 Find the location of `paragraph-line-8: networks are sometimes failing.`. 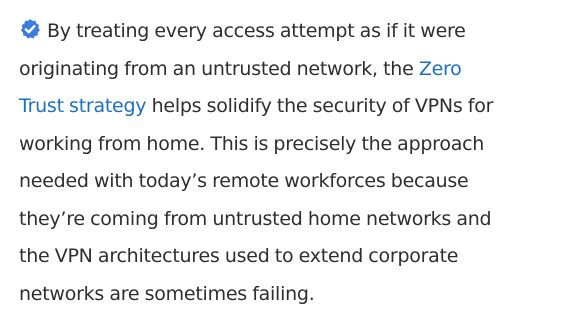

paragraph-line-8: networks are sometimes failing. is located at coordinates (167, 293).